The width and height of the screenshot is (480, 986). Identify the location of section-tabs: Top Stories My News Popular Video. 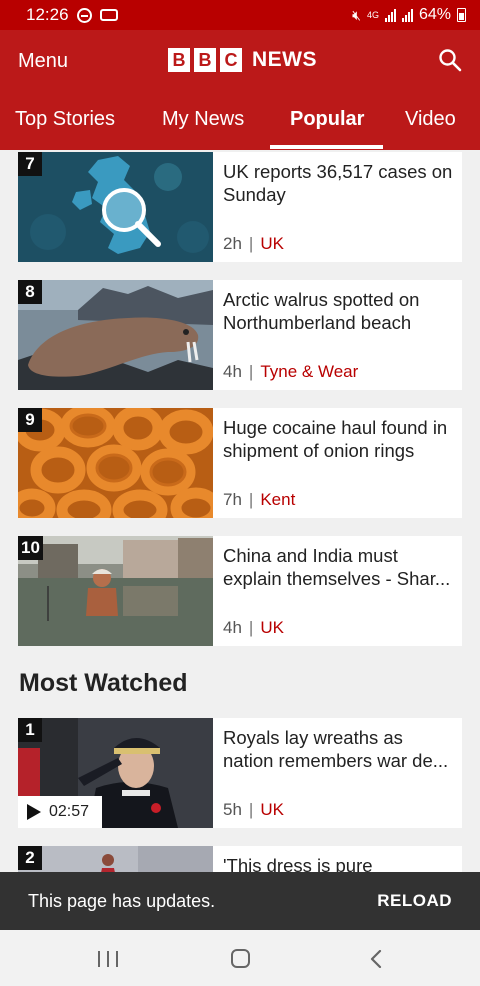
(240, 129).